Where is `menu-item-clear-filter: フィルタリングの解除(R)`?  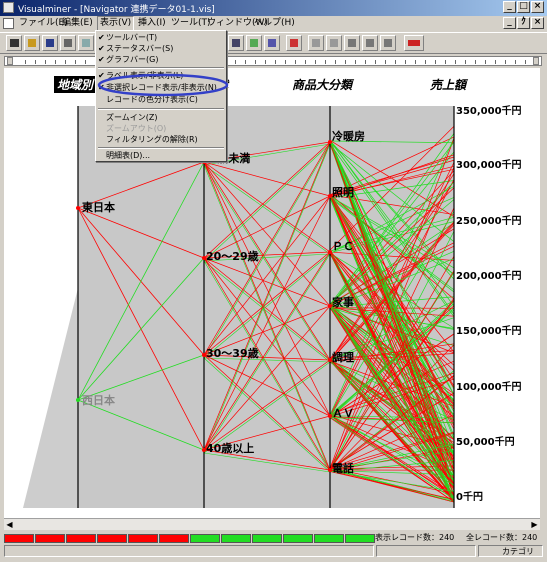 menu-item-clear-filter: フィルタリングの解除(R) is located at coordinates (161, 139).